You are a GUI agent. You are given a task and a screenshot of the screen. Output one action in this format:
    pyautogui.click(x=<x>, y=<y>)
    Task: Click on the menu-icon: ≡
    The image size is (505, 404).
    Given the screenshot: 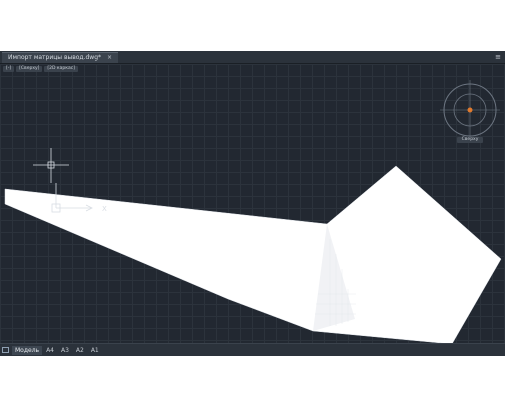 What is the action you would take?
    pyautogui.click(x=498, y=57)
    